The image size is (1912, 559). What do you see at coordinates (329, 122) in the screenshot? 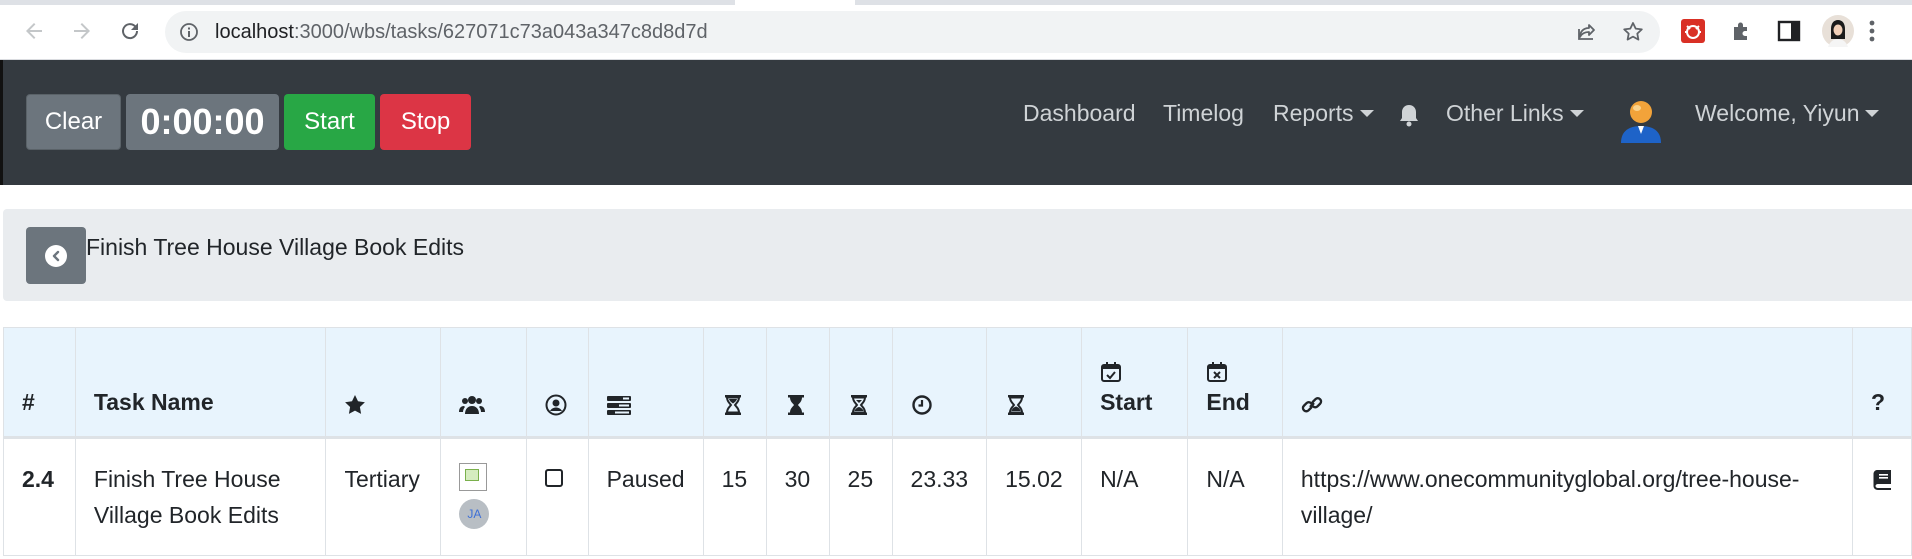
I see `start-button: Start` at bounding box center [329, 122].